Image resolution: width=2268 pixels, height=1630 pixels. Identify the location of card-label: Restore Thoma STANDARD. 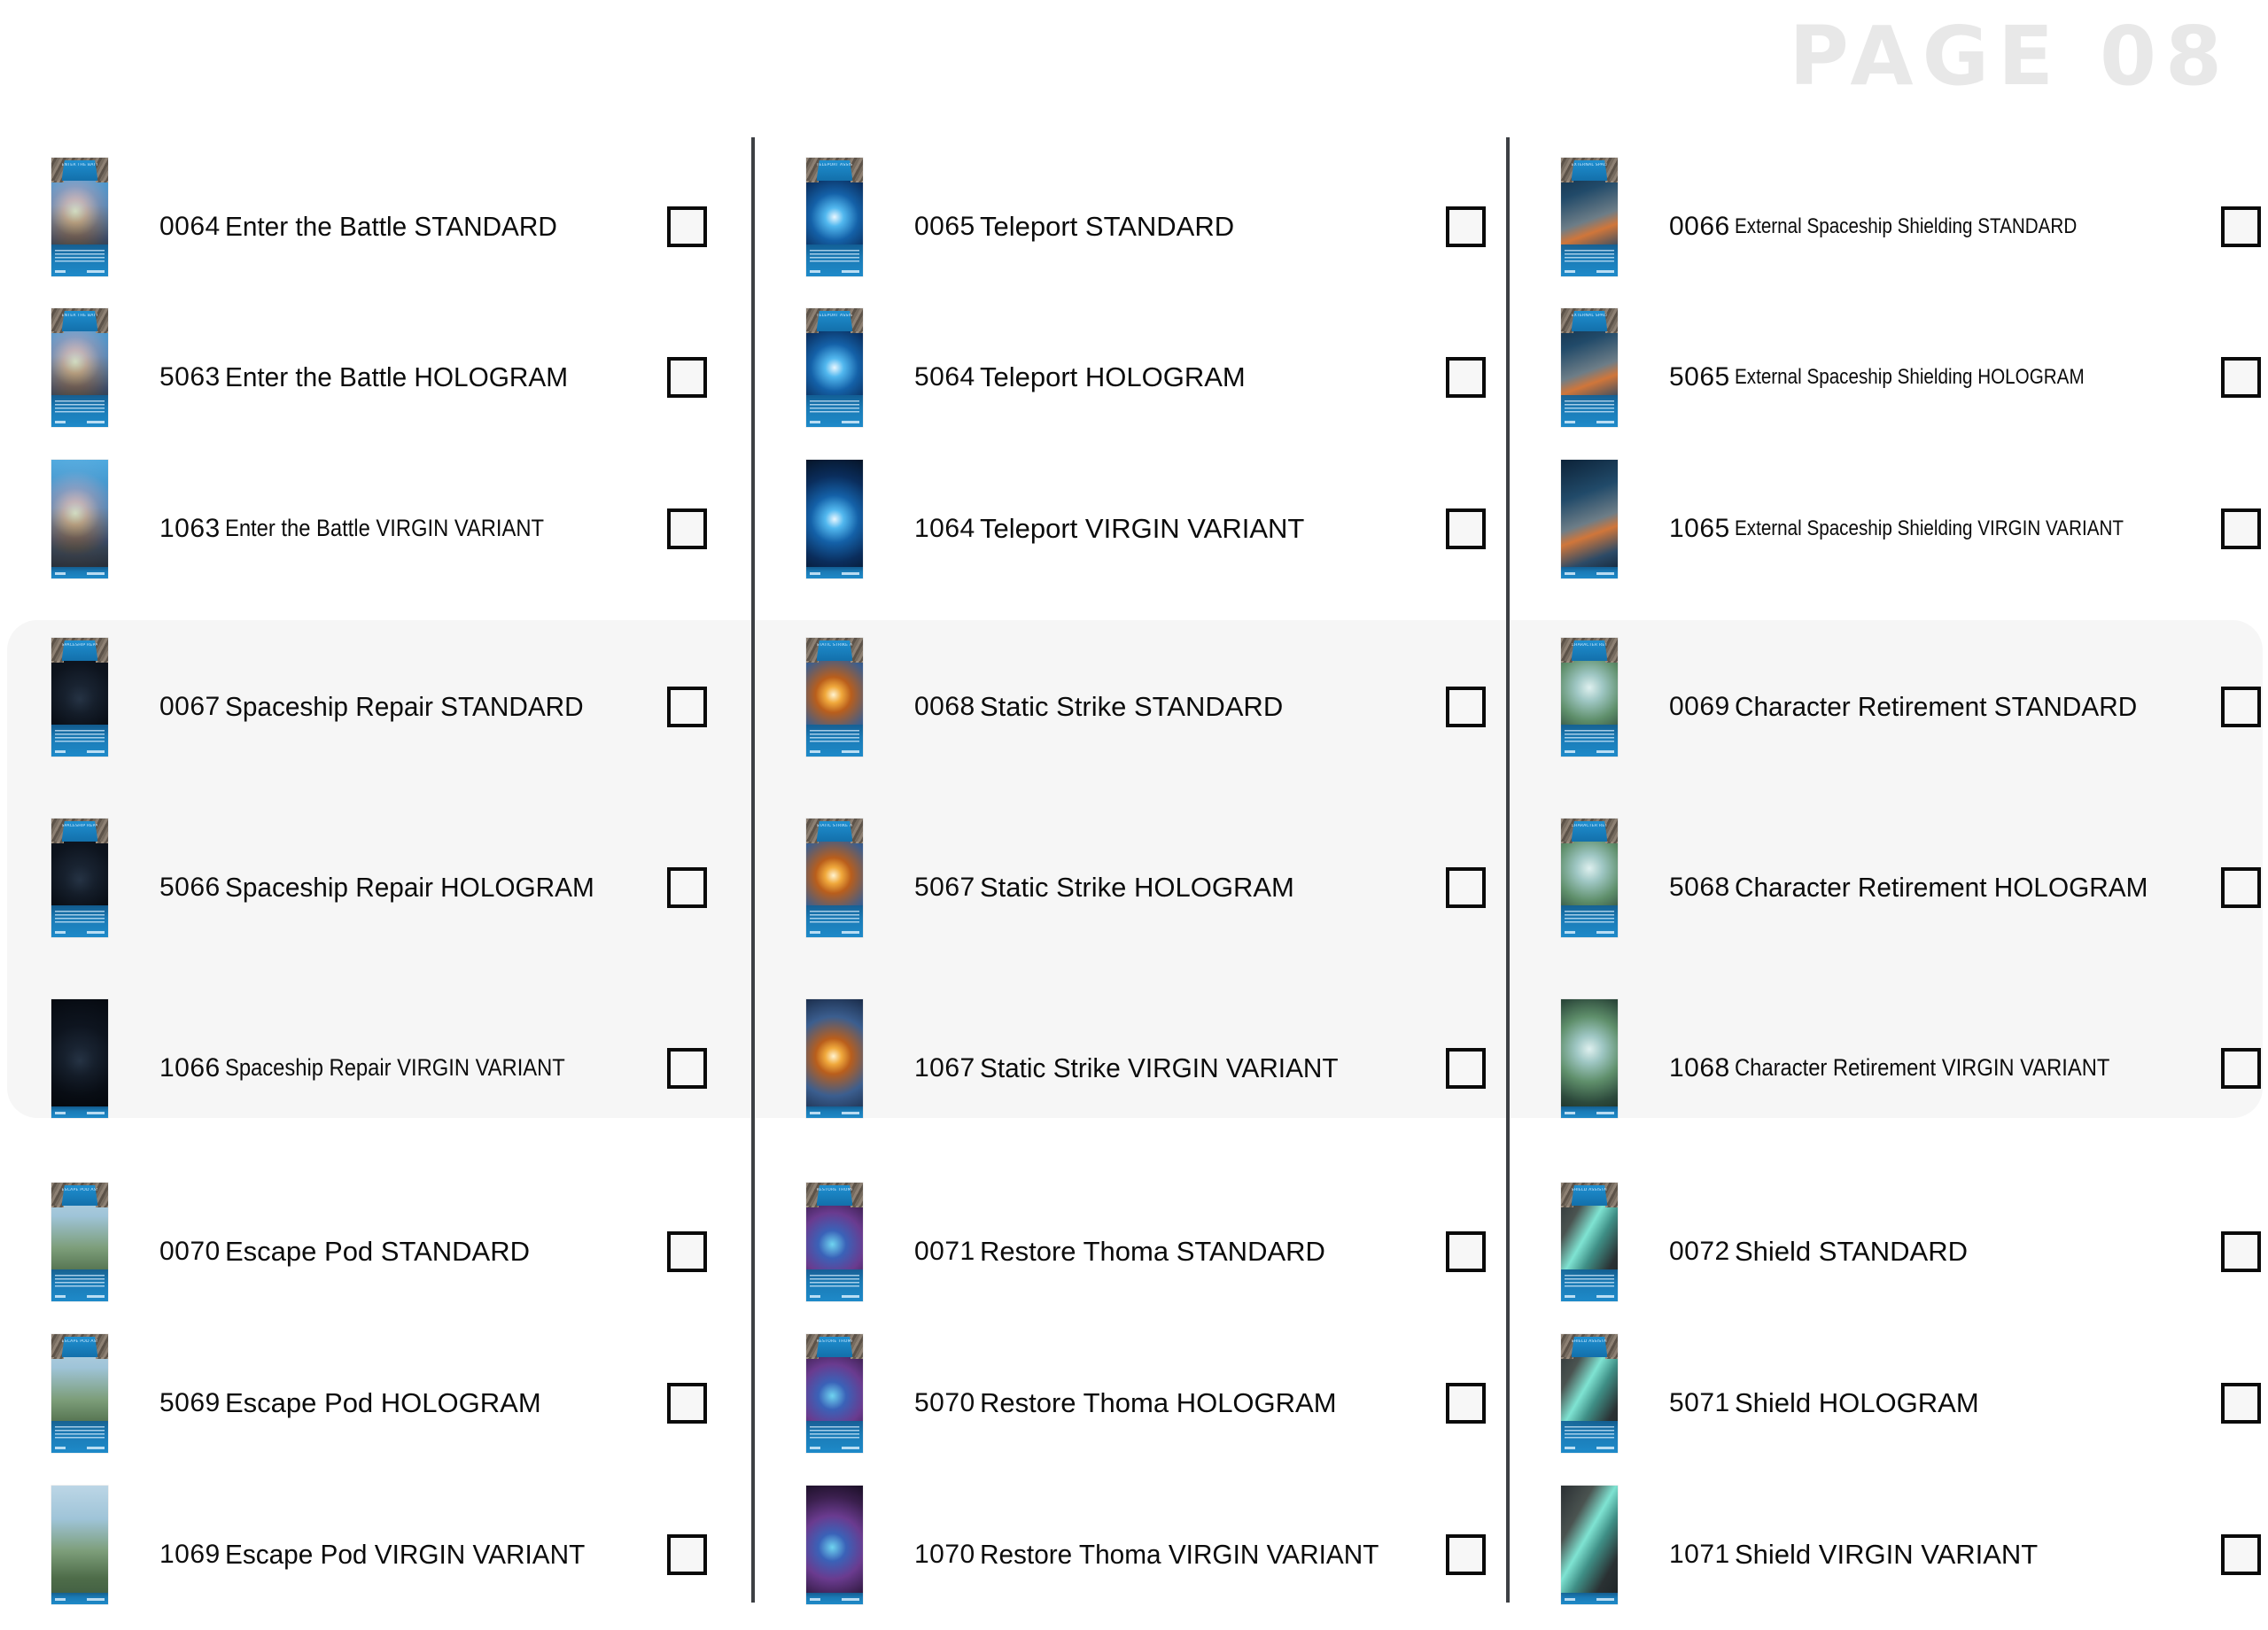
(1152, 1251).